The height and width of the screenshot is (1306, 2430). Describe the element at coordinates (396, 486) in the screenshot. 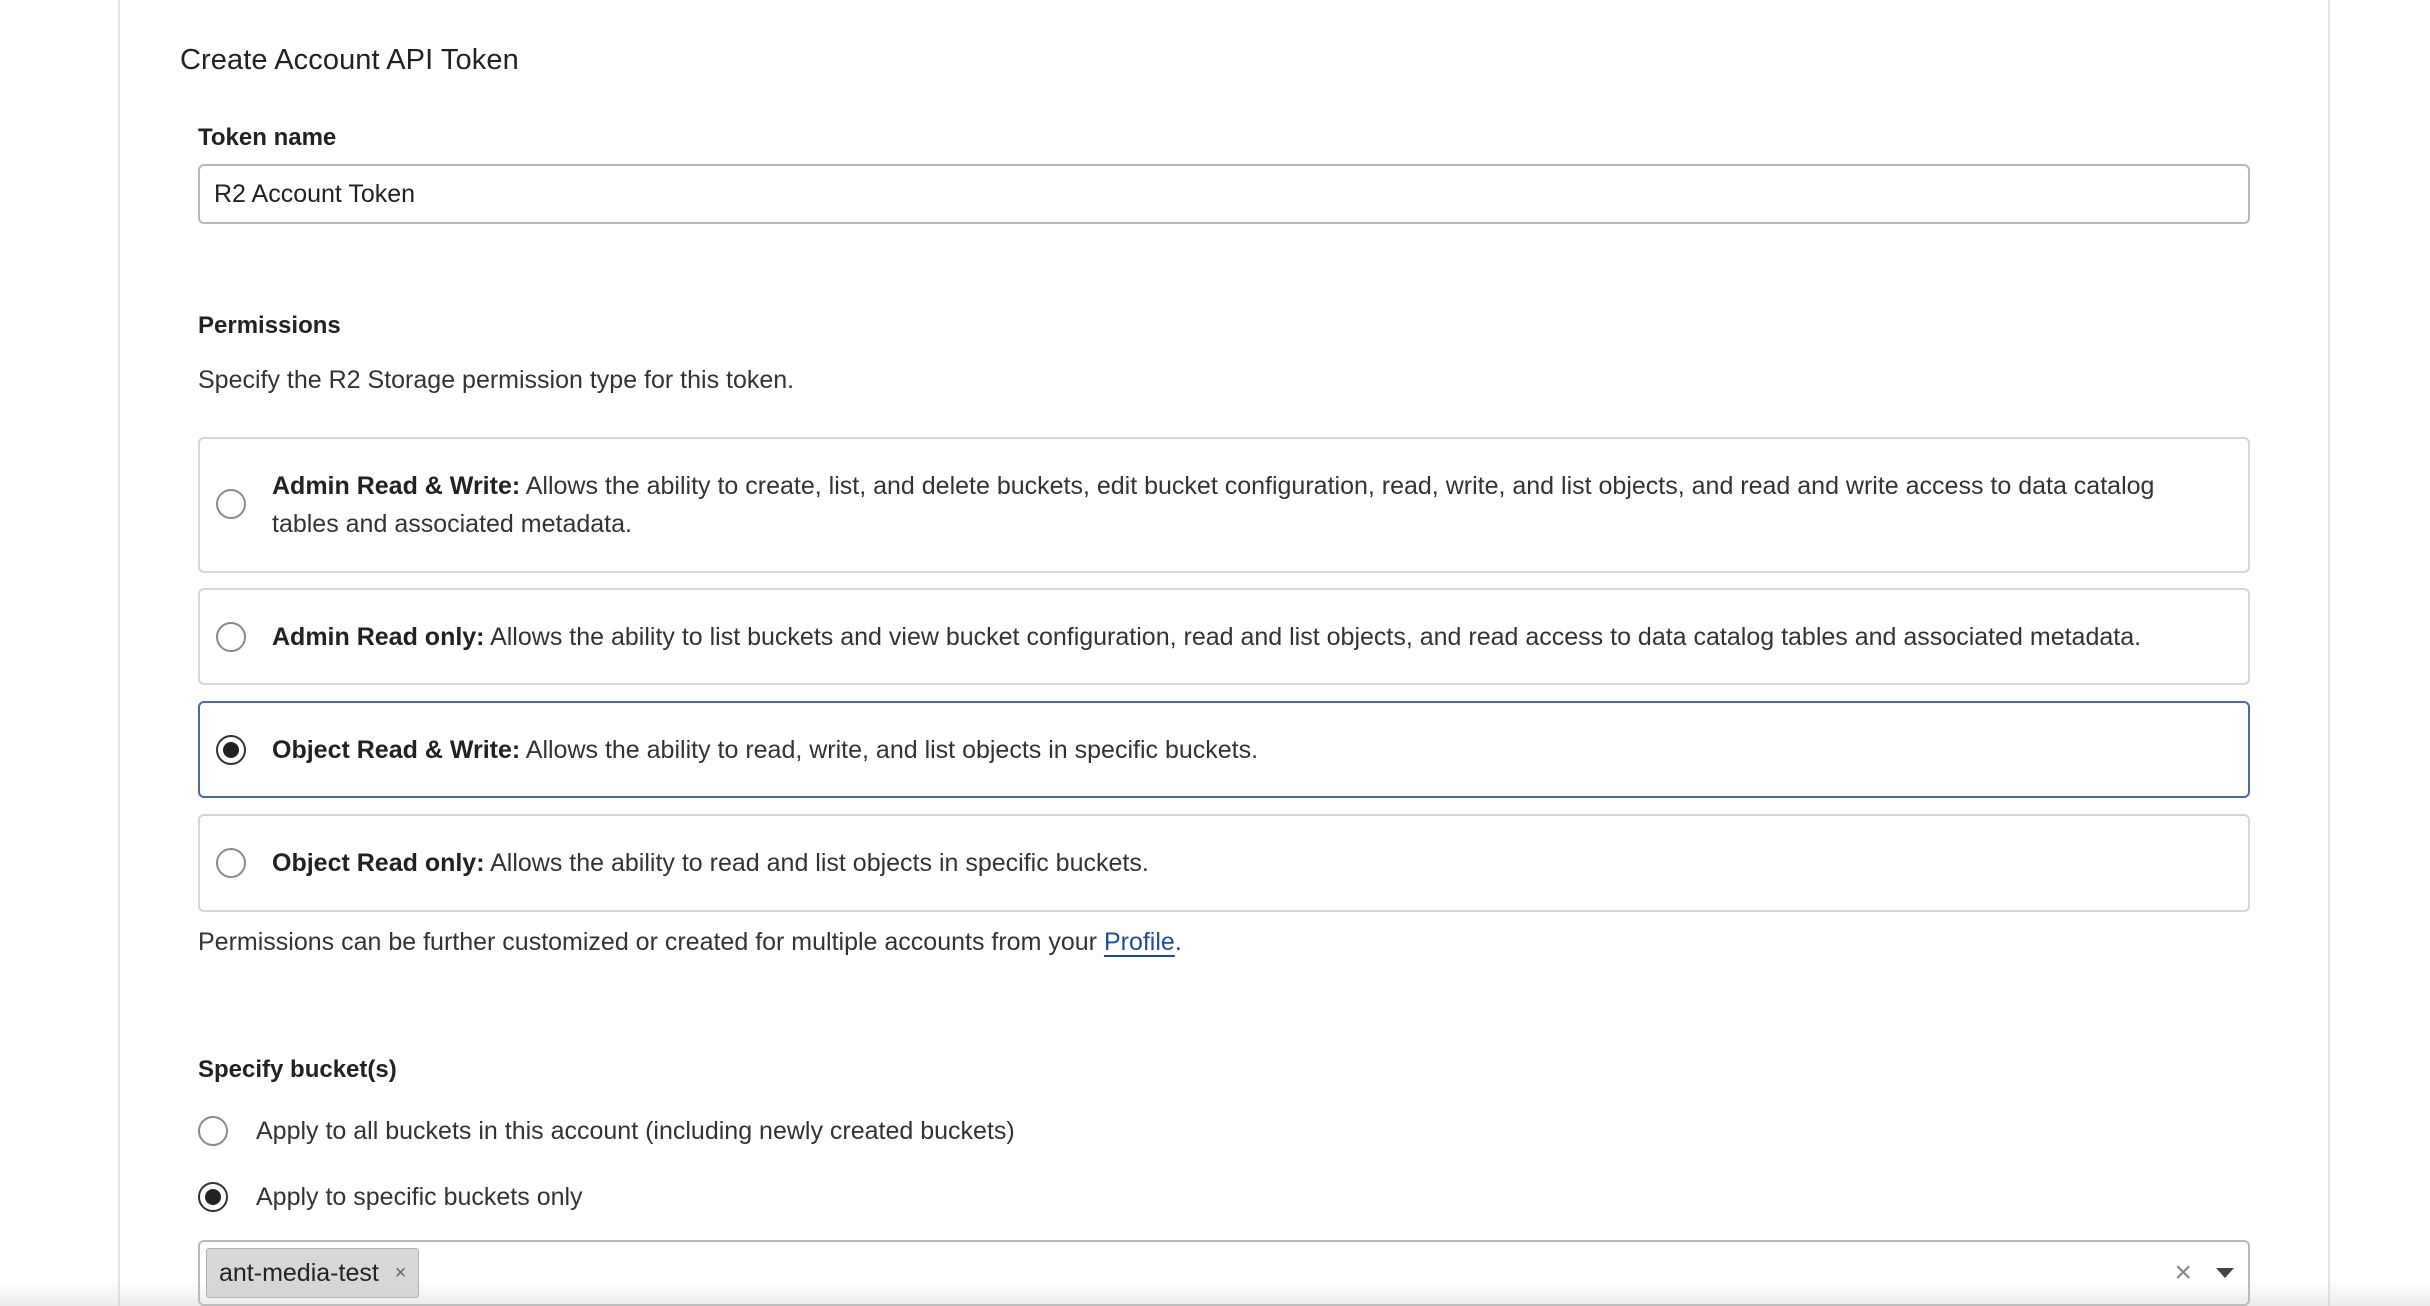

I see `permission-option-title: Admin Read & Write:` at that location.